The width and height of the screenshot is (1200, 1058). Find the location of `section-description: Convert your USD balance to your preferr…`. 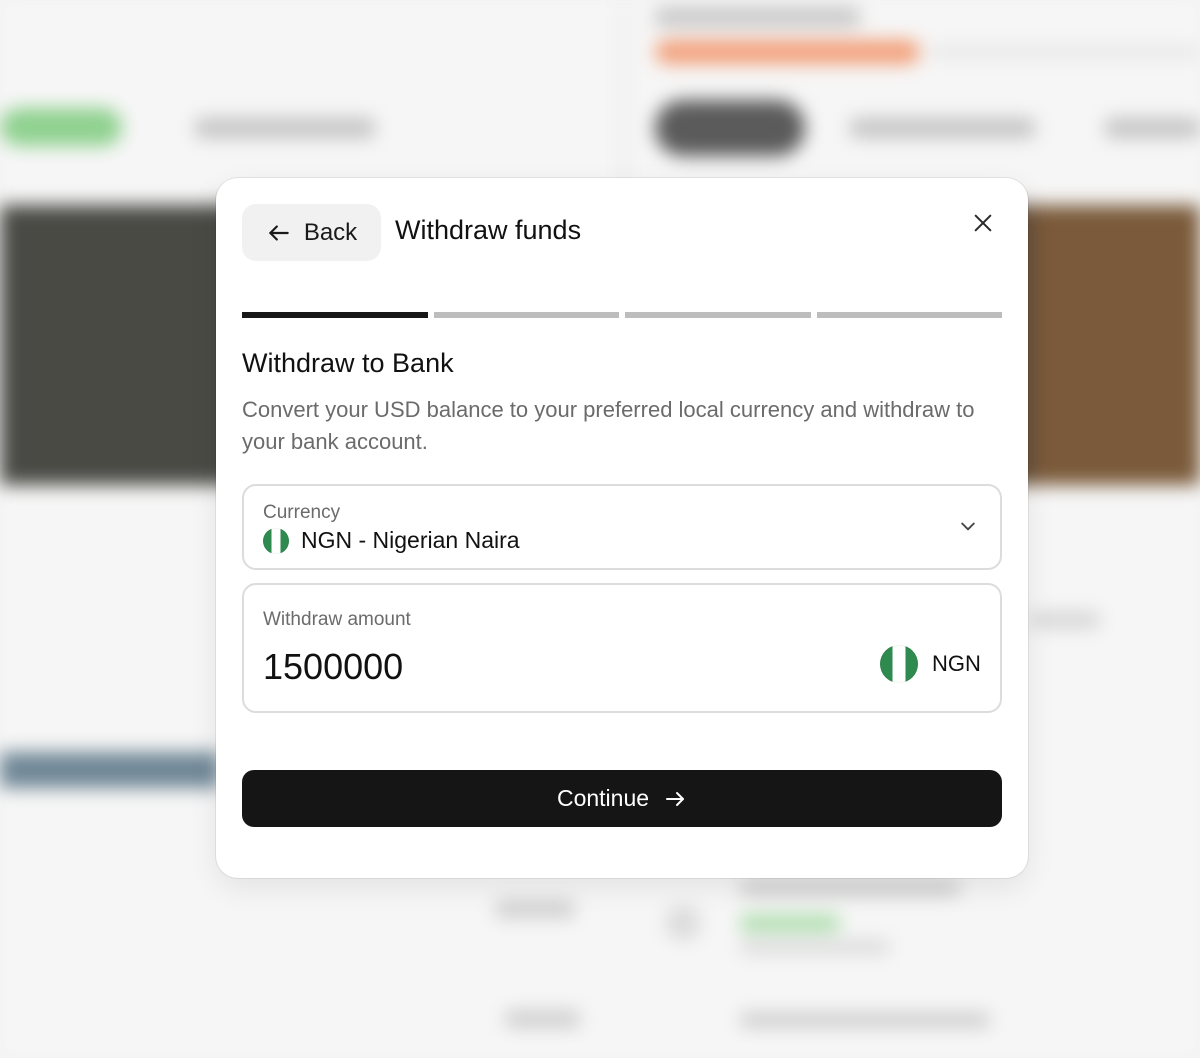

section-description: Convert your USD balance to your preferr… is located at coordinates (608, 425).